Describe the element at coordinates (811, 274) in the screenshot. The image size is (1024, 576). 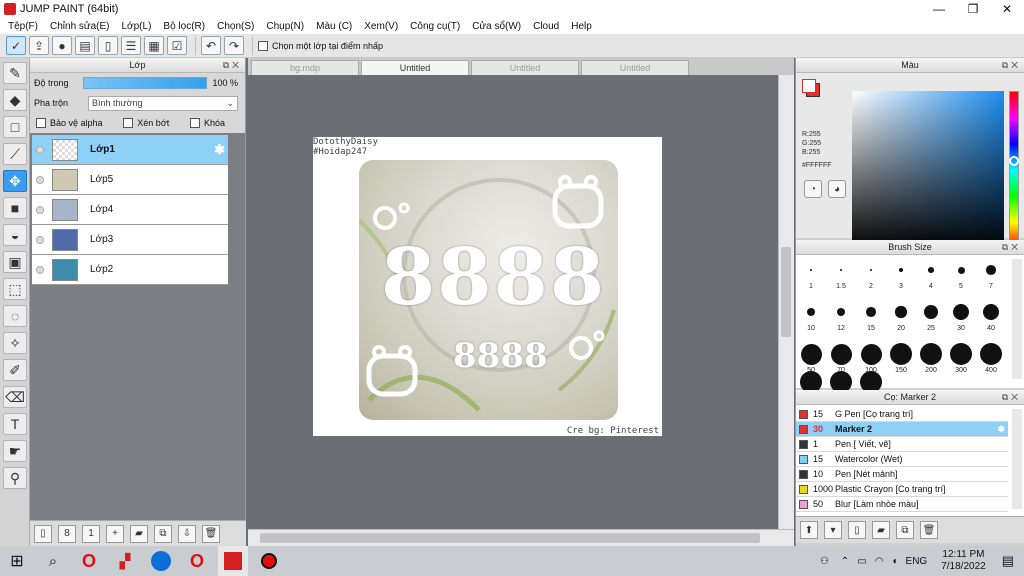
I see `brush-size-option: 1` at that location.